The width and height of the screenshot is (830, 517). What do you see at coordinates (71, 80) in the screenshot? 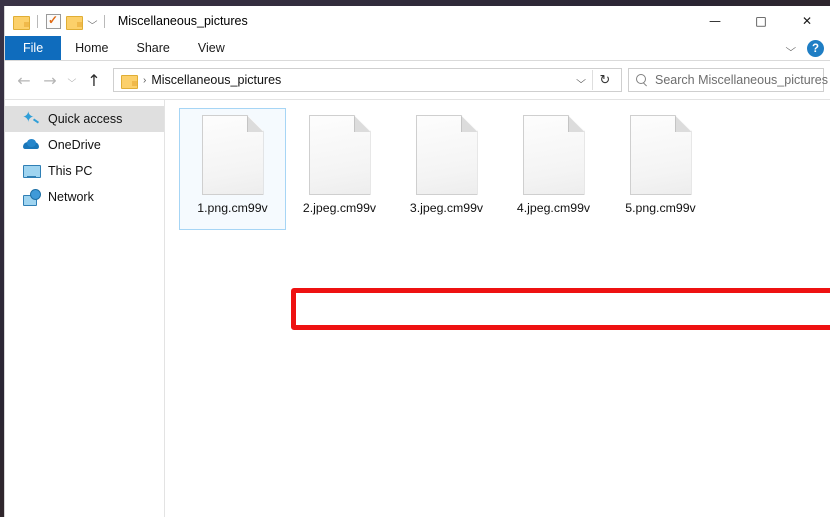
I see `recent-locations-icon: ⌵` at bounding box center [71, 80].